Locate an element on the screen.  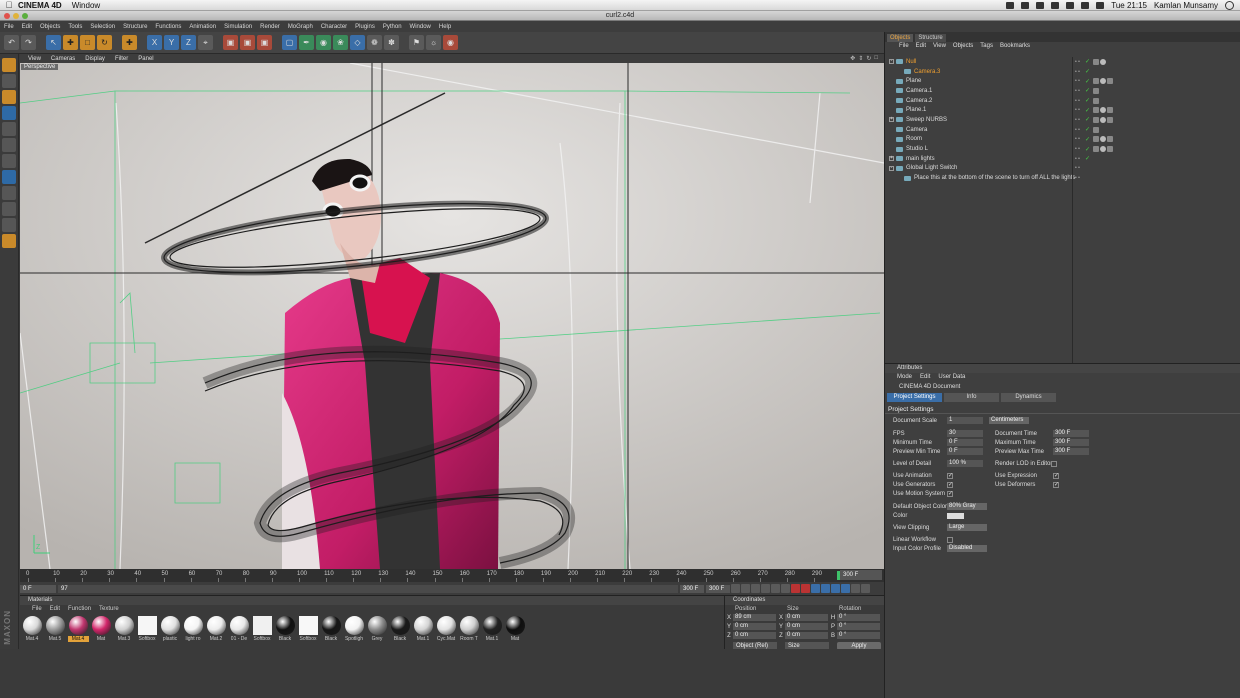
use-generators-checkbox: ✓ is located at coordinates (950, 484).